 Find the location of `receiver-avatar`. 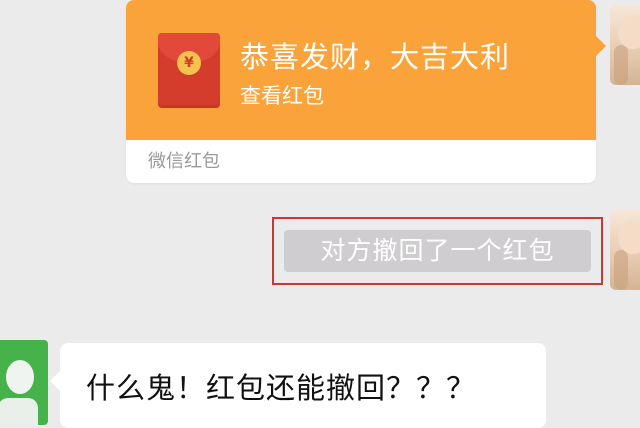

receiver-avatar is located at coordinates (24, 382).